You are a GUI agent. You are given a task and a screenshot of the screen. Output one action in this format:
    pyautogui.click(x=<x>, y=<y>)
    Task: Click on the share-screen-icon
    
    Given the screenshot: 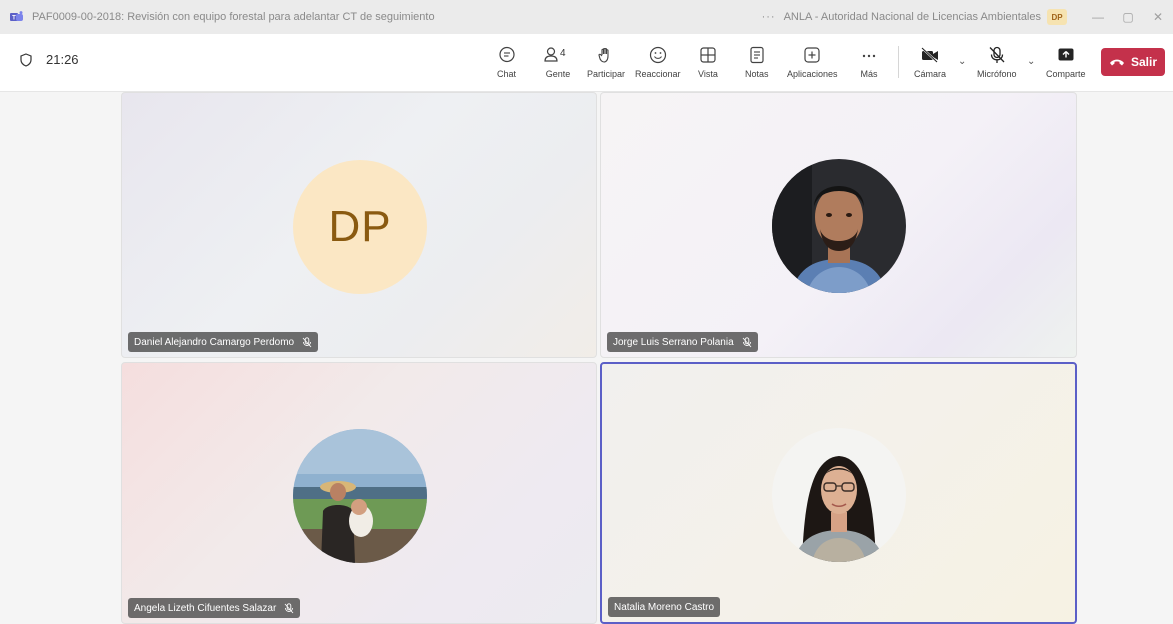 What is the action you would take?
    pyautogui.click(x=1066, y=54)
    